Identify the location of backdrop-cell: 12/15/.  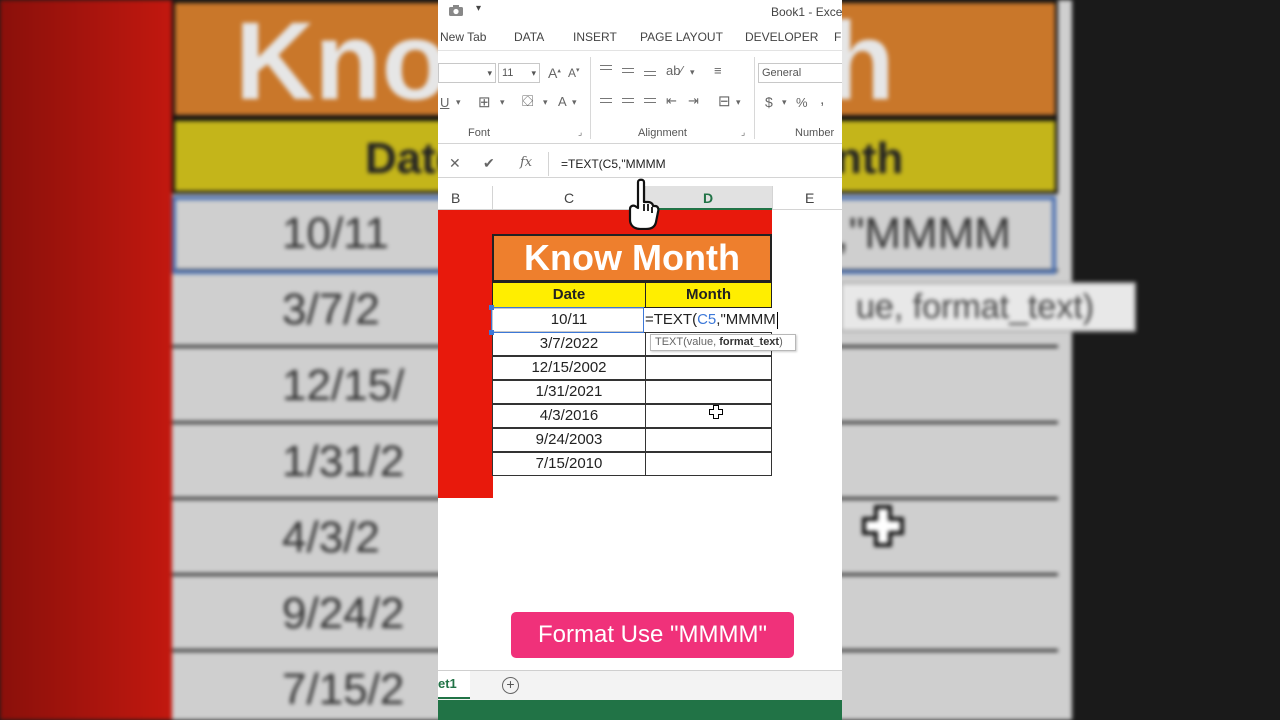
(343, 385).